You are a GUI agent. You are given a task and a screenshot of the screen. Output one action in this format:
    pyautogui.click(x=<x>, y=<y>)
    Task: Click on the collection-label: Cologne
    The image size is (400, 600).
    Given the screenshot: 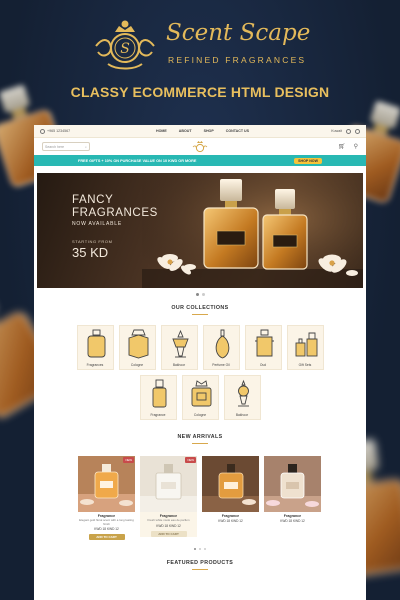 What is the action you would take?
    pyautogui.click(x=200, y=415)
    